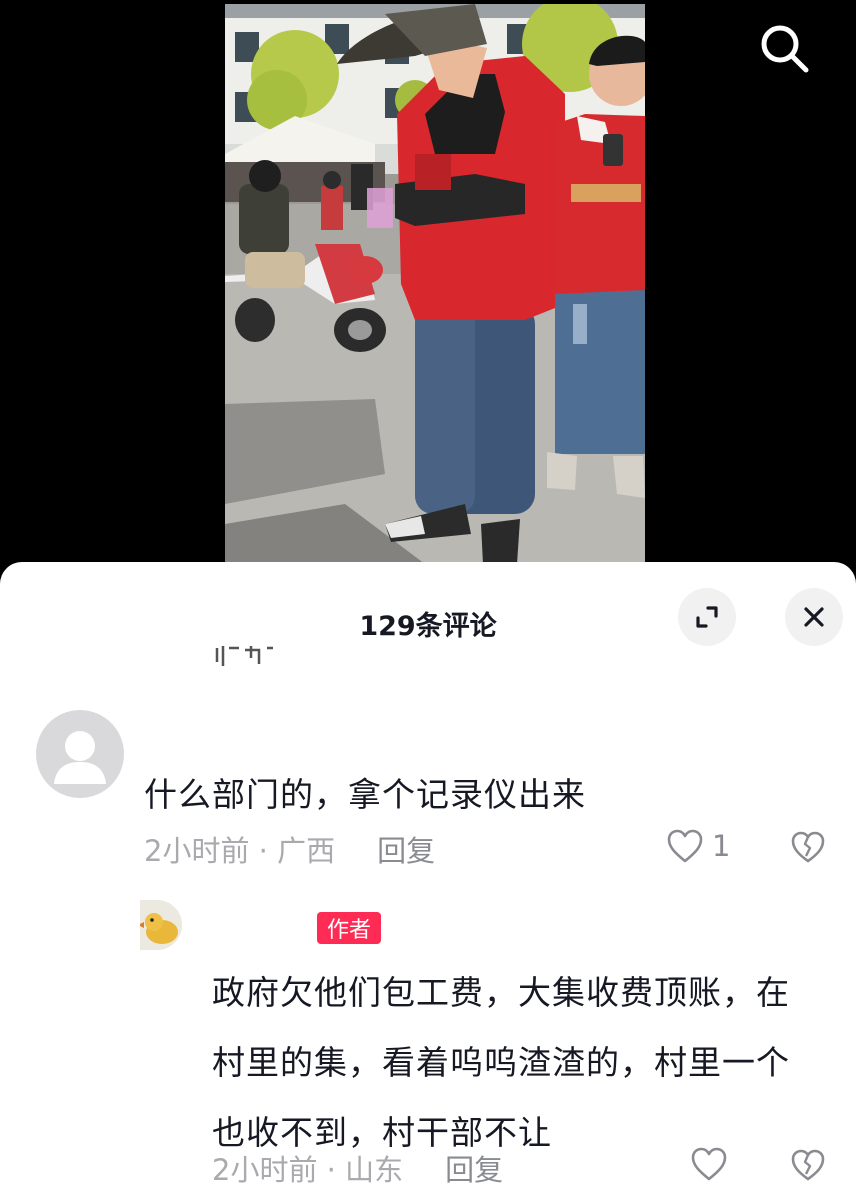 Image resolution: width=856 pixels, height=1200 pixels. Describe the element at coordinates (501, 992) in the screenshot. I see `comment-line: 政府欠他们包工费，大集收费顶账，在` at that location.